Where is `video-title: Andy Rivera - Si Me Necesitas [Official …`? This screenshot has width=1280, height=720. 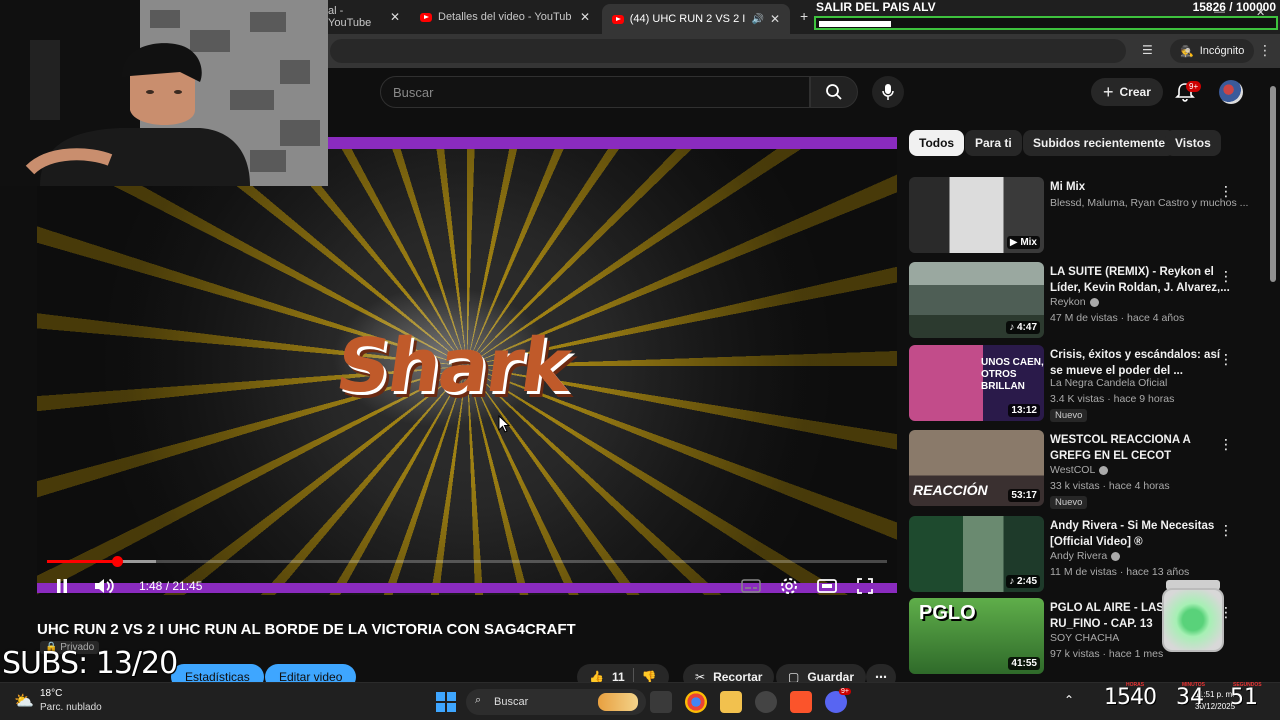
video-title: Andy Rivera - Si Me Necesitas [Official … is located at coordinates (1140, 534).